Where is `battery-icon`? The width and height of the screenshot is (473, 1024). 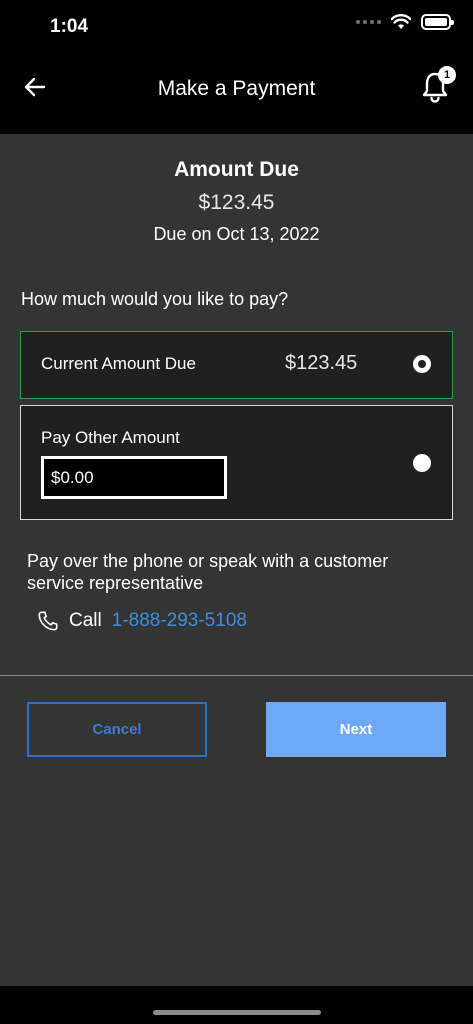 battery-icon is located at coordinates (437, 22).